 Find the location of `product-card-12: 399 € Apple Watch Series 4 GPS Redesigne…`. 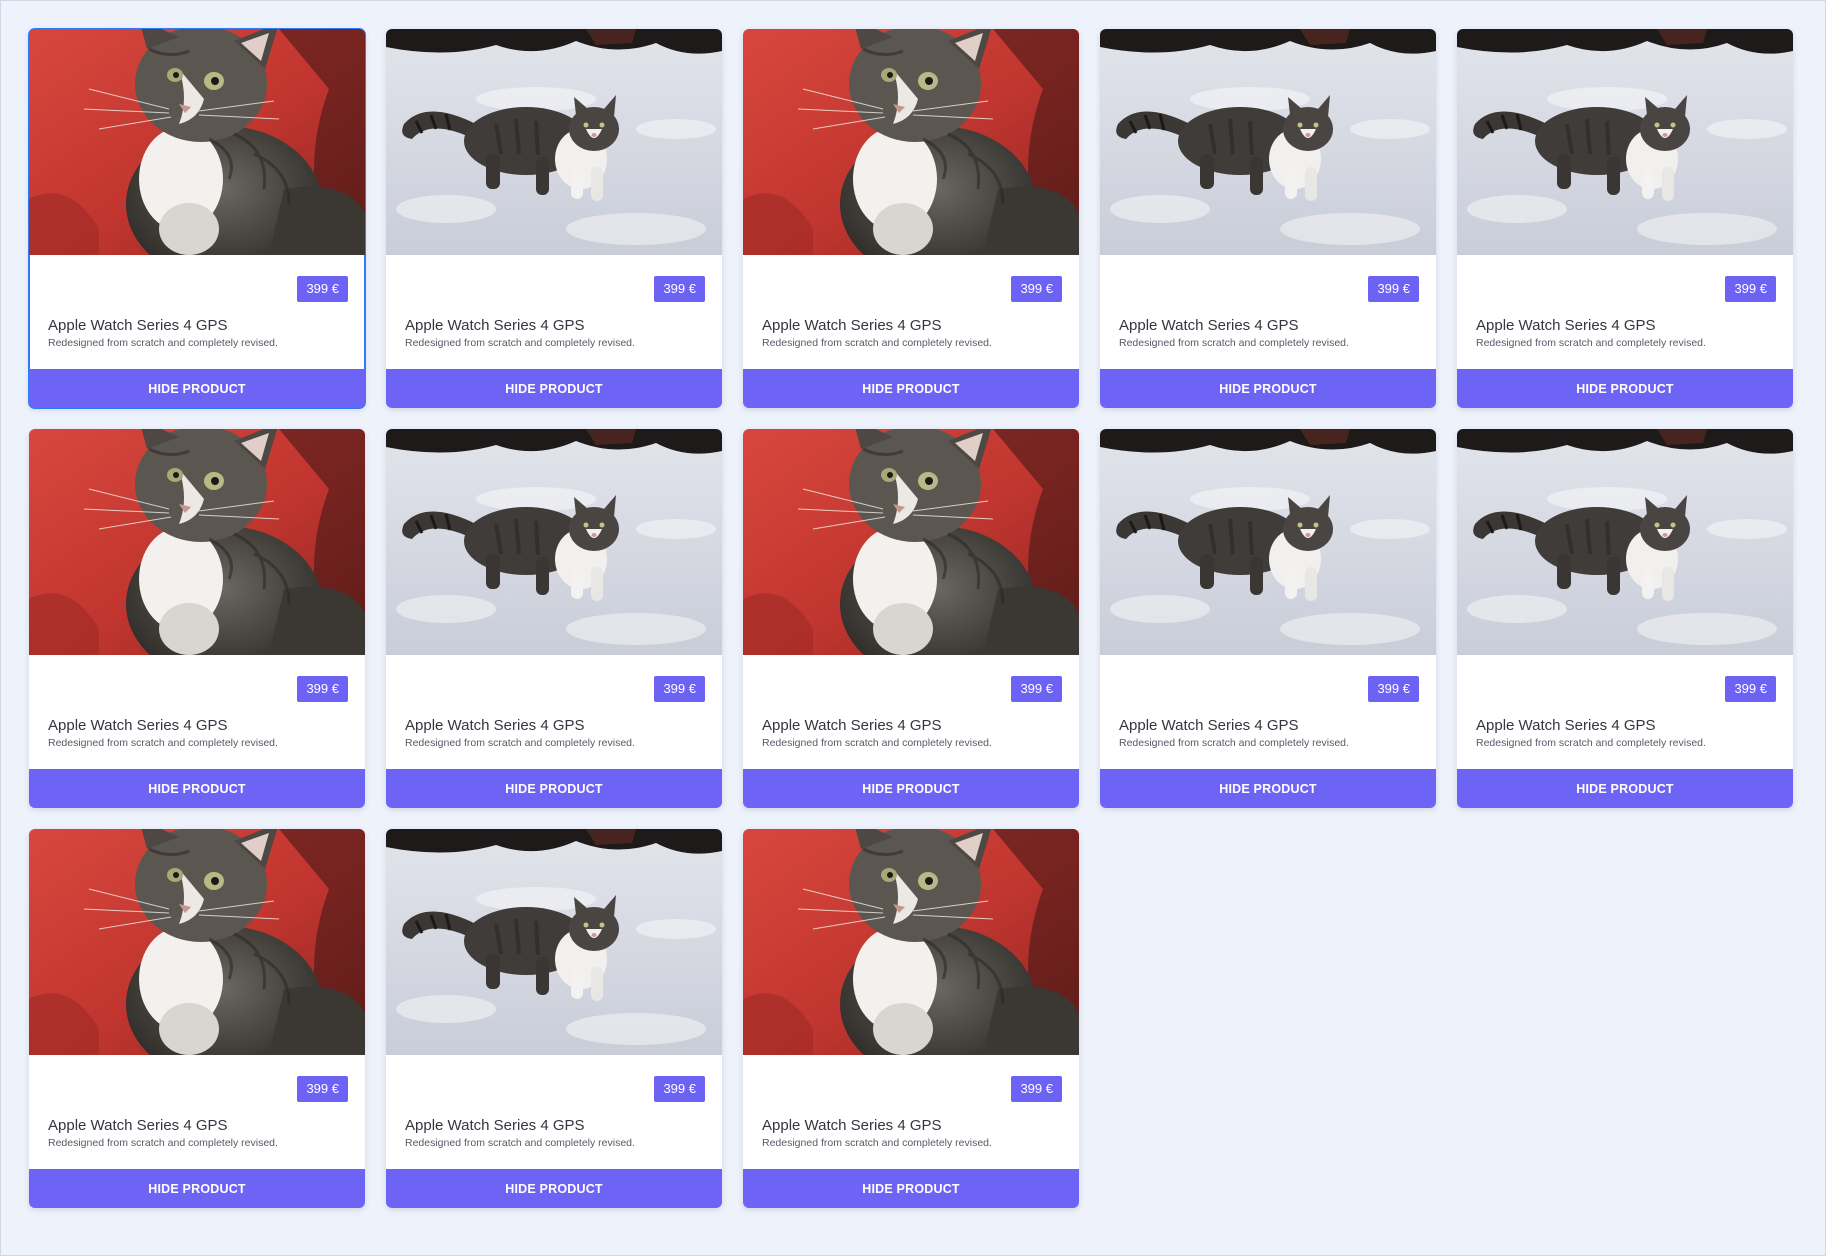

product-card-12: 399 € Apple Watch Series 4 GPS Redesigne… is located at coordinates (554, 1018).